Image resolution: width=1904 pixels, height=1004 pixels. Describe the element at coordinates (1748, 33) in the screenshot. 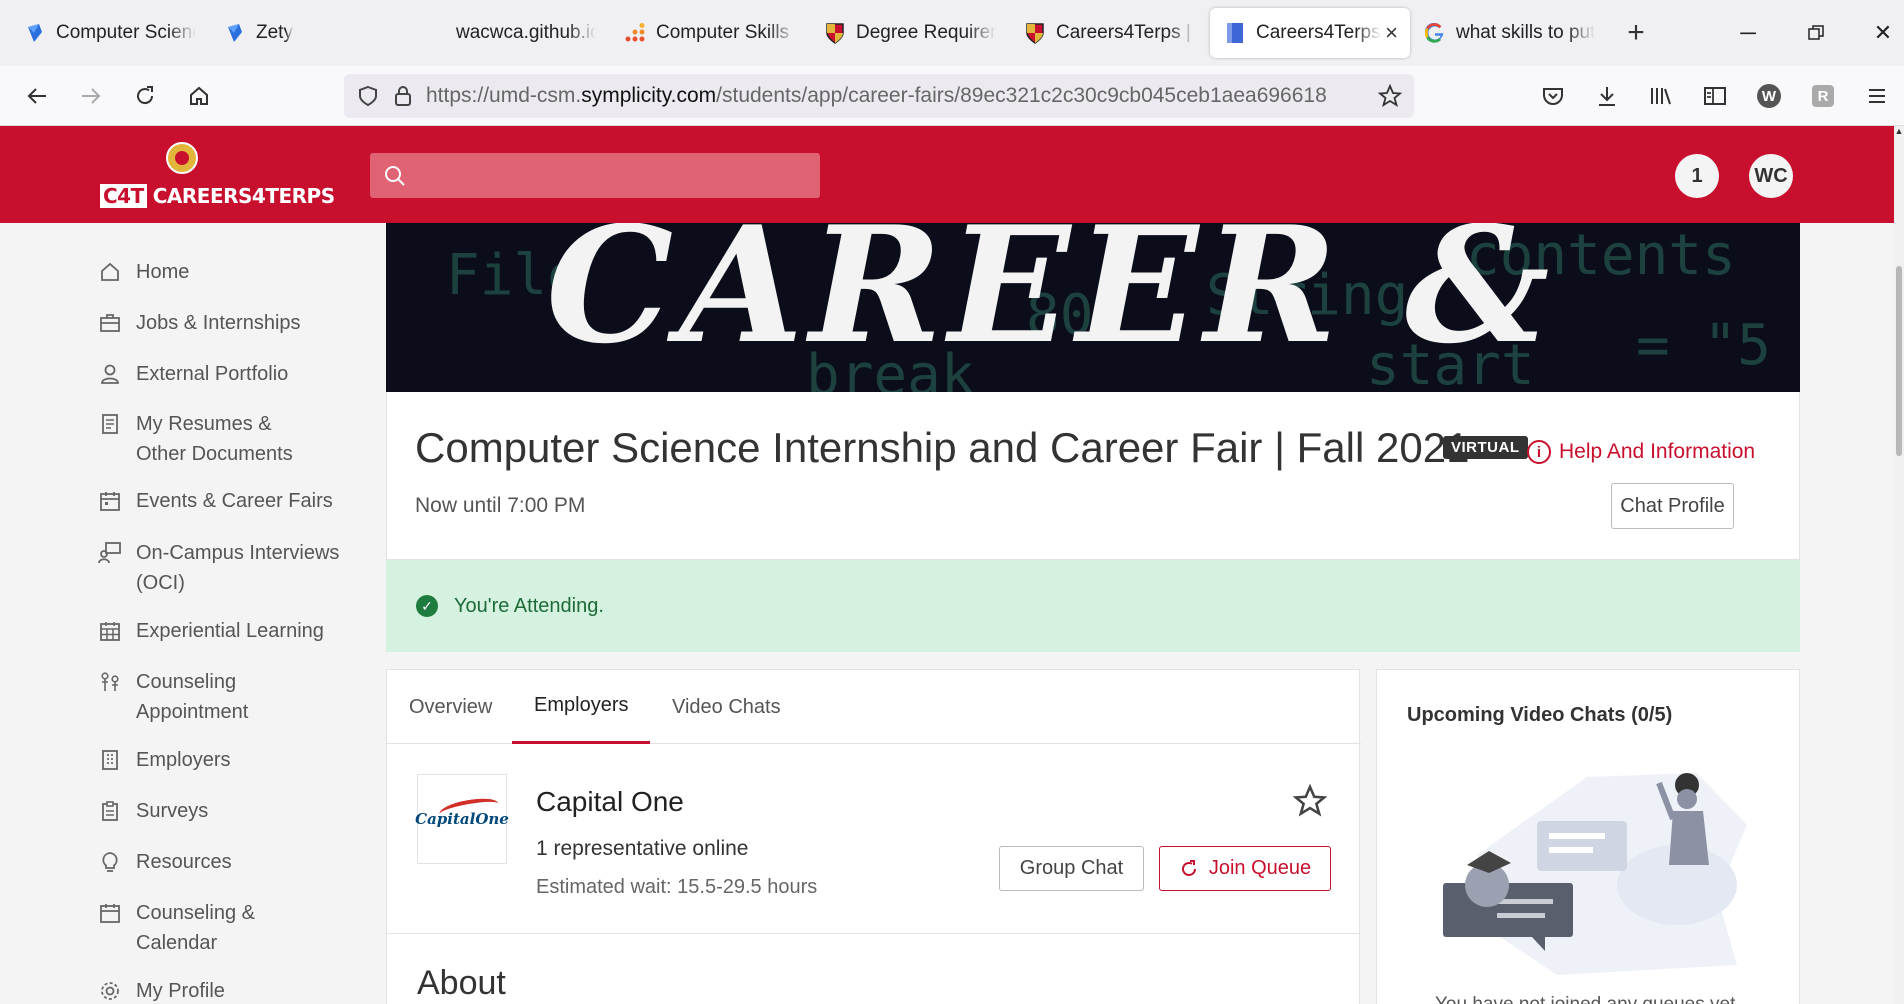

I see `minimize-button: ─` at that location.